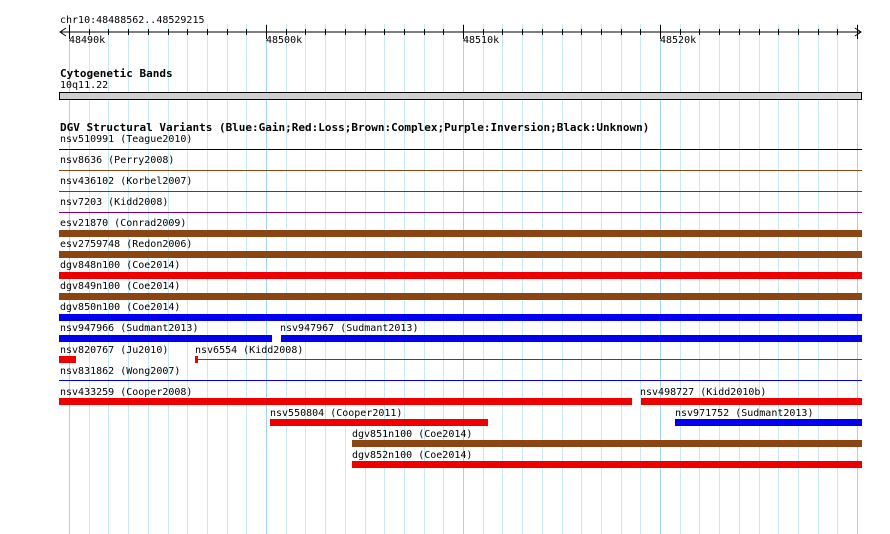 The width and height of the screenshot is (890, 534). Describe the element at coordinates (116, 73) in the screenshot. I see `cytoband-track-title: Cytogenetic Bands` at that location.